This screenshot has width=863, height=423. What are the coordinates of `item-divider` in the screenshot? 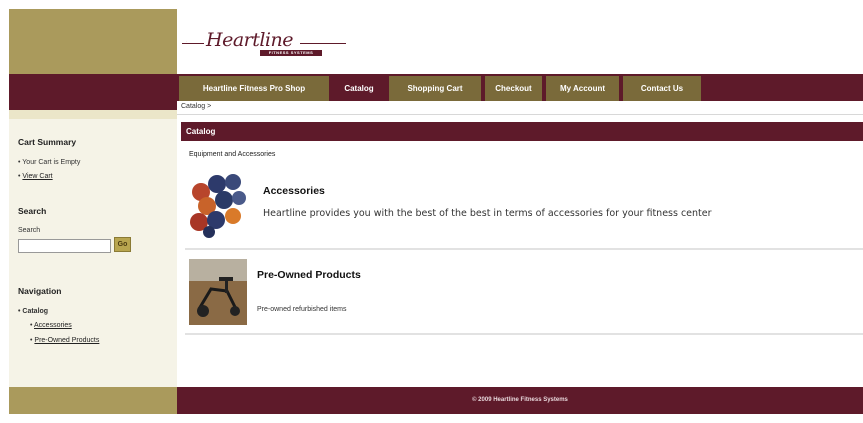 It's located at (524, 249).